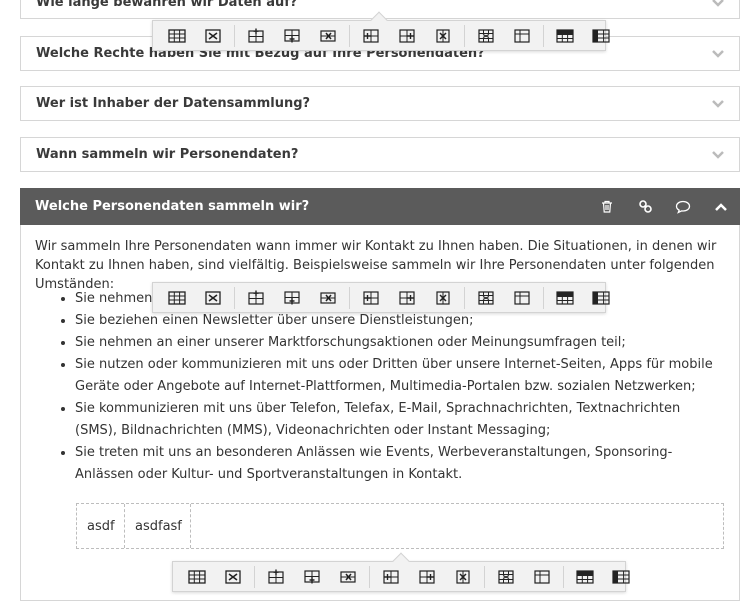 The height and width of the screenshot is (604, 747). What do you see at coordinates (167, 5) in the screenshot?
I see `accordion-item-title: Wie lange bewahren wir Daten auf?` at bounding box center [167, 5].